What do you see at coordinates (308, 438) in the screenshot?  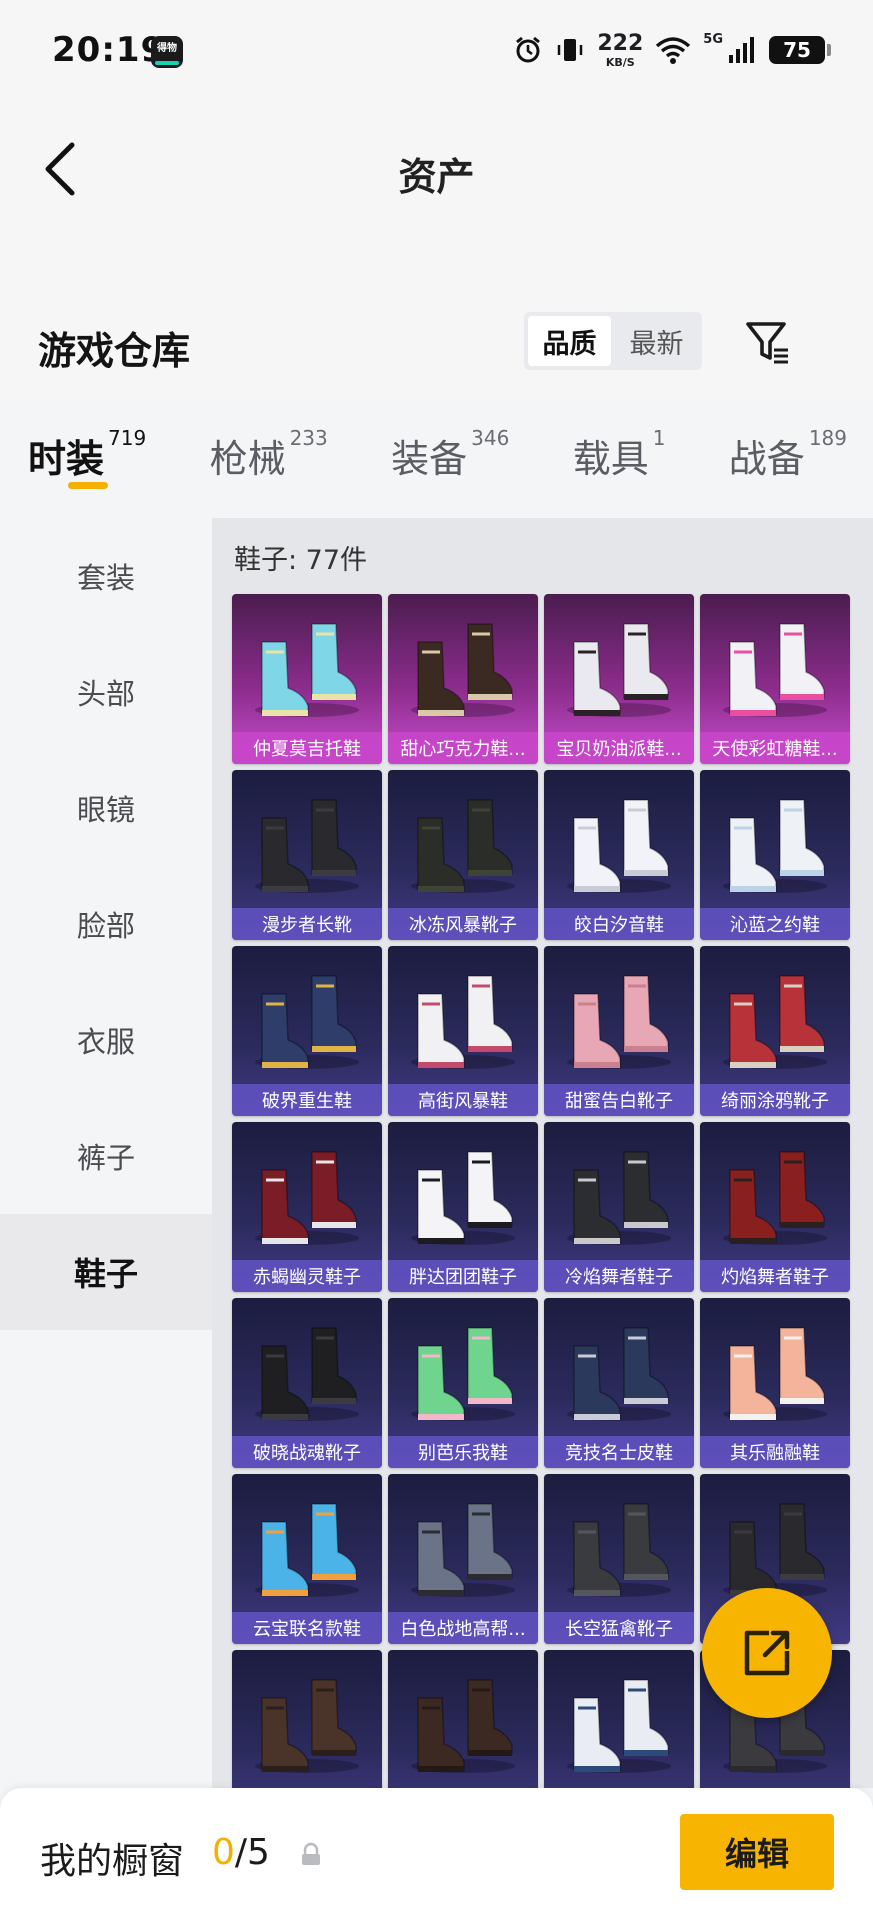 I see `tab-count: 233` at bounding box center [308, 438].